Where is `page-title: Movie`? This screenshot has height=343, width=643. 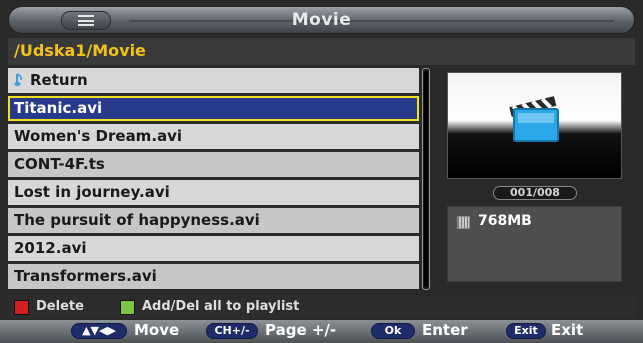
page-title: Movie is located at coordinates (321, 20).